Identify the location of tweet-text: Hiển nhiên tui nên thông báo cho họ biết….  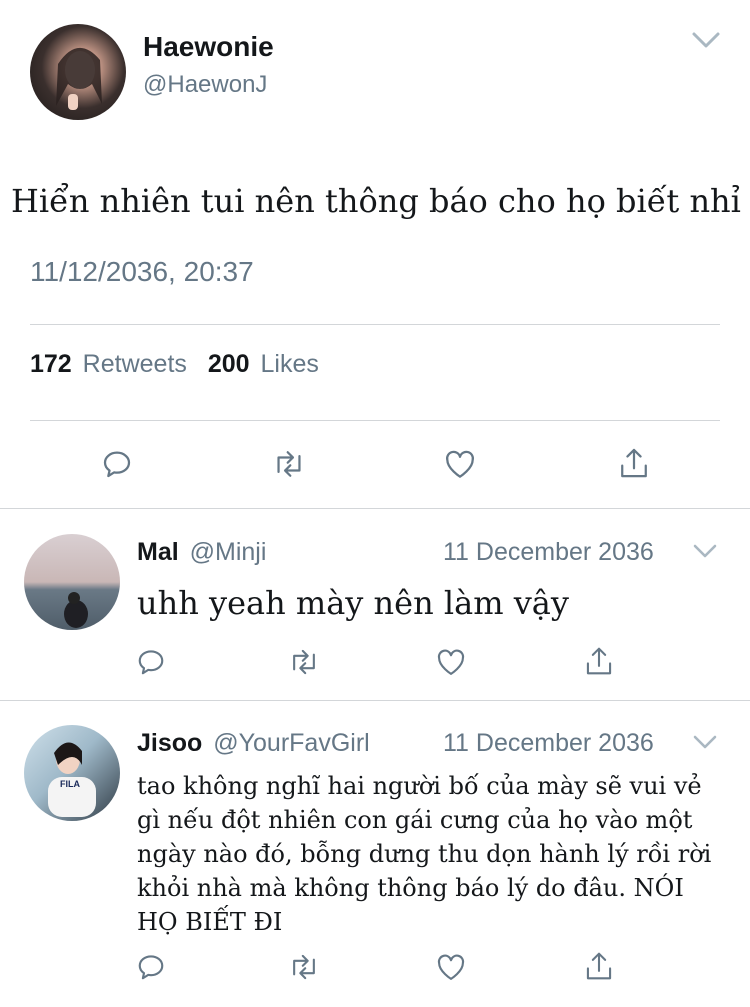
(376, 201).